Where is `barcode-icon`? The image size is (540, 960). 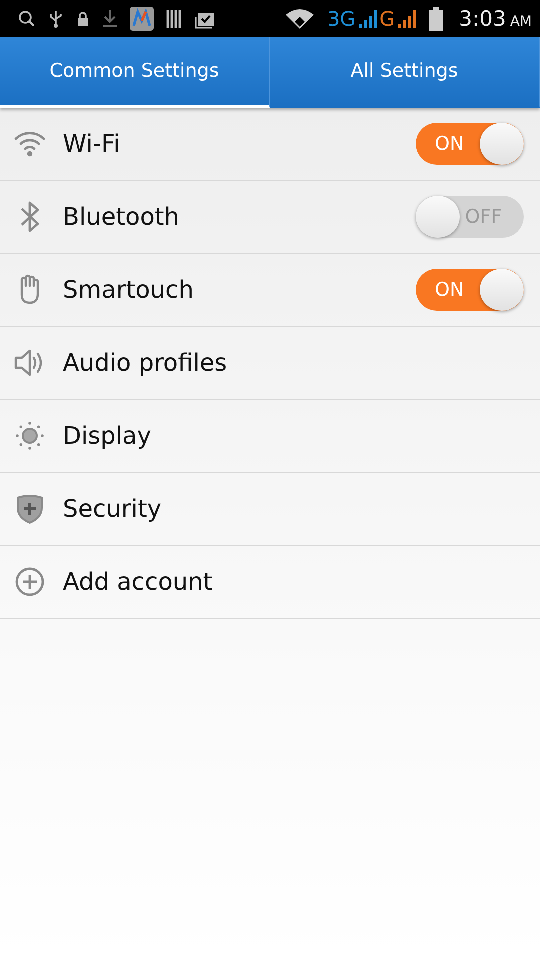 barcode-icon is located at coordinates (174, 18).